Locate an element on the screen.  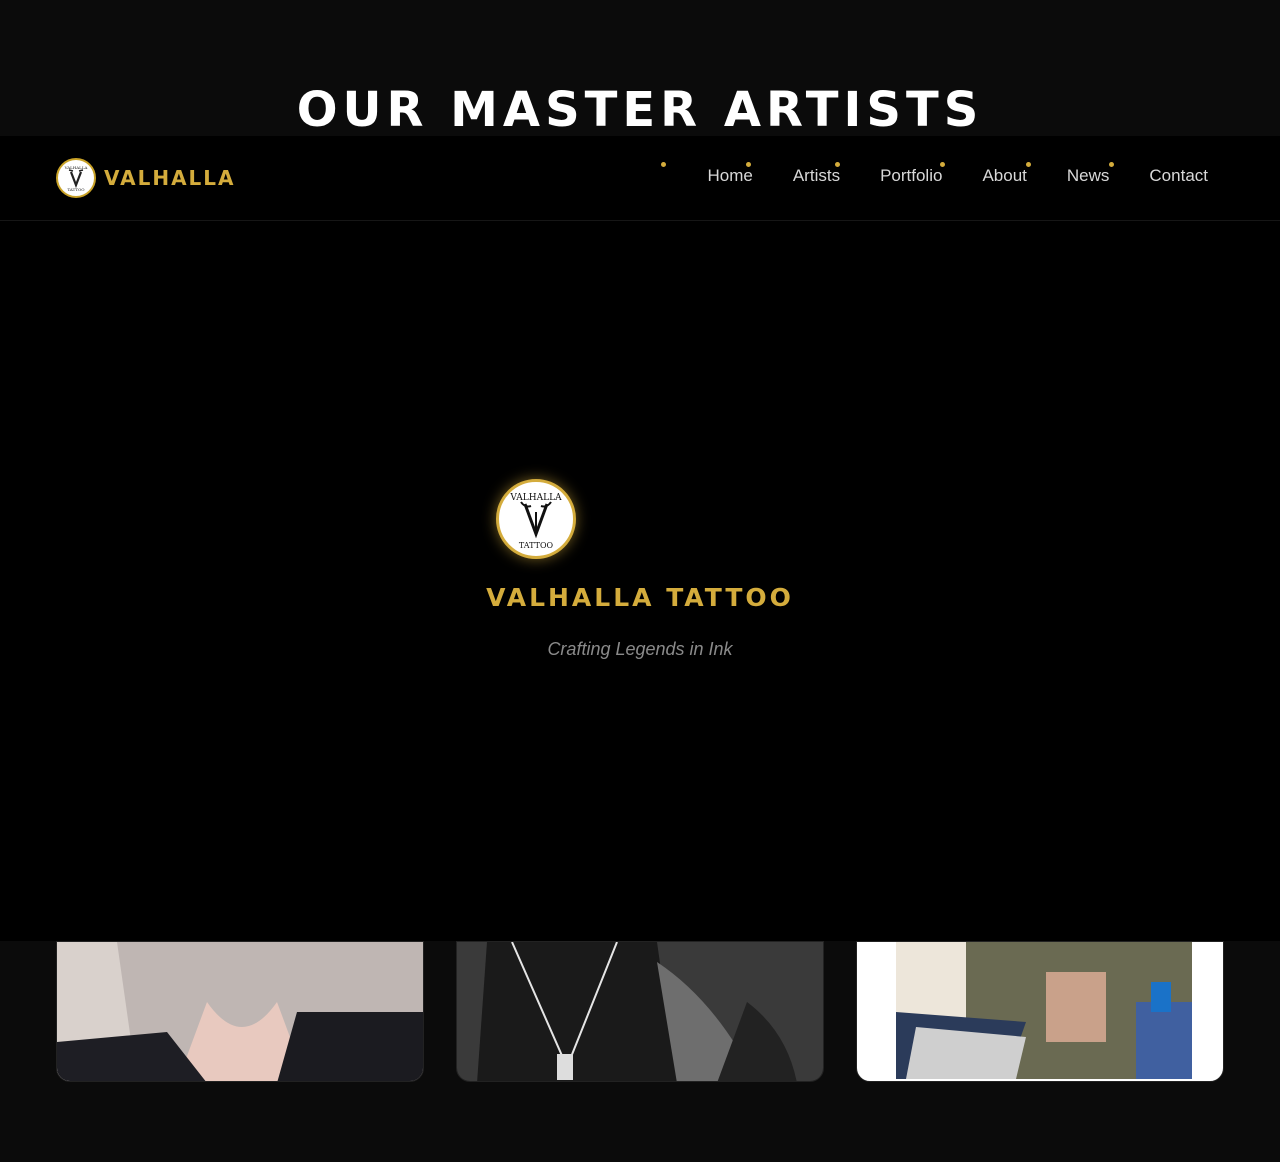
brand-name: VALHALLA is located at coordinates (170, 178).